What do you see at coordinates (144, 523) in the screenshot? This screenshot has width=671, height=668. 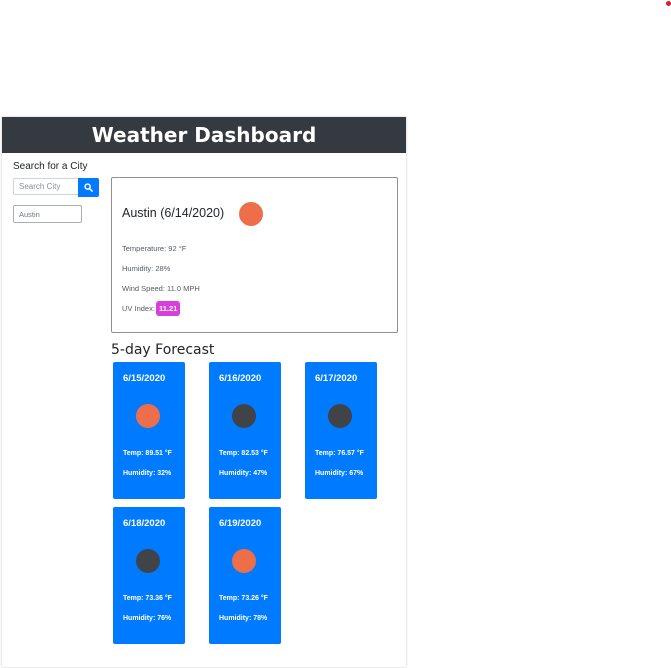 I see `forecast-date: 6/18/2020` at bounding box center [144, 523].